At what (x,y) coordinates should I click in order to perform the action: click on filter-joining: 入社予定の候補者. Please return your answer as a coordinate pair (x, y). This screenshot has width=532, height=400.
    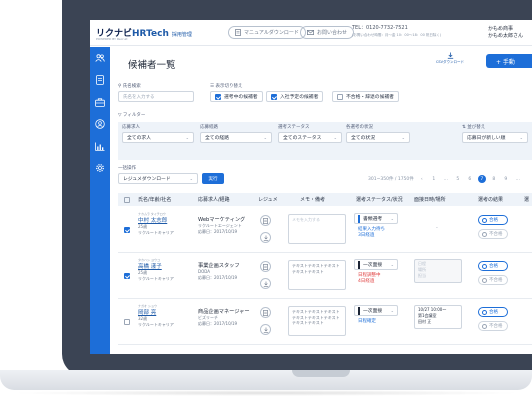
    Looking at the image, I should click on (295, 96).